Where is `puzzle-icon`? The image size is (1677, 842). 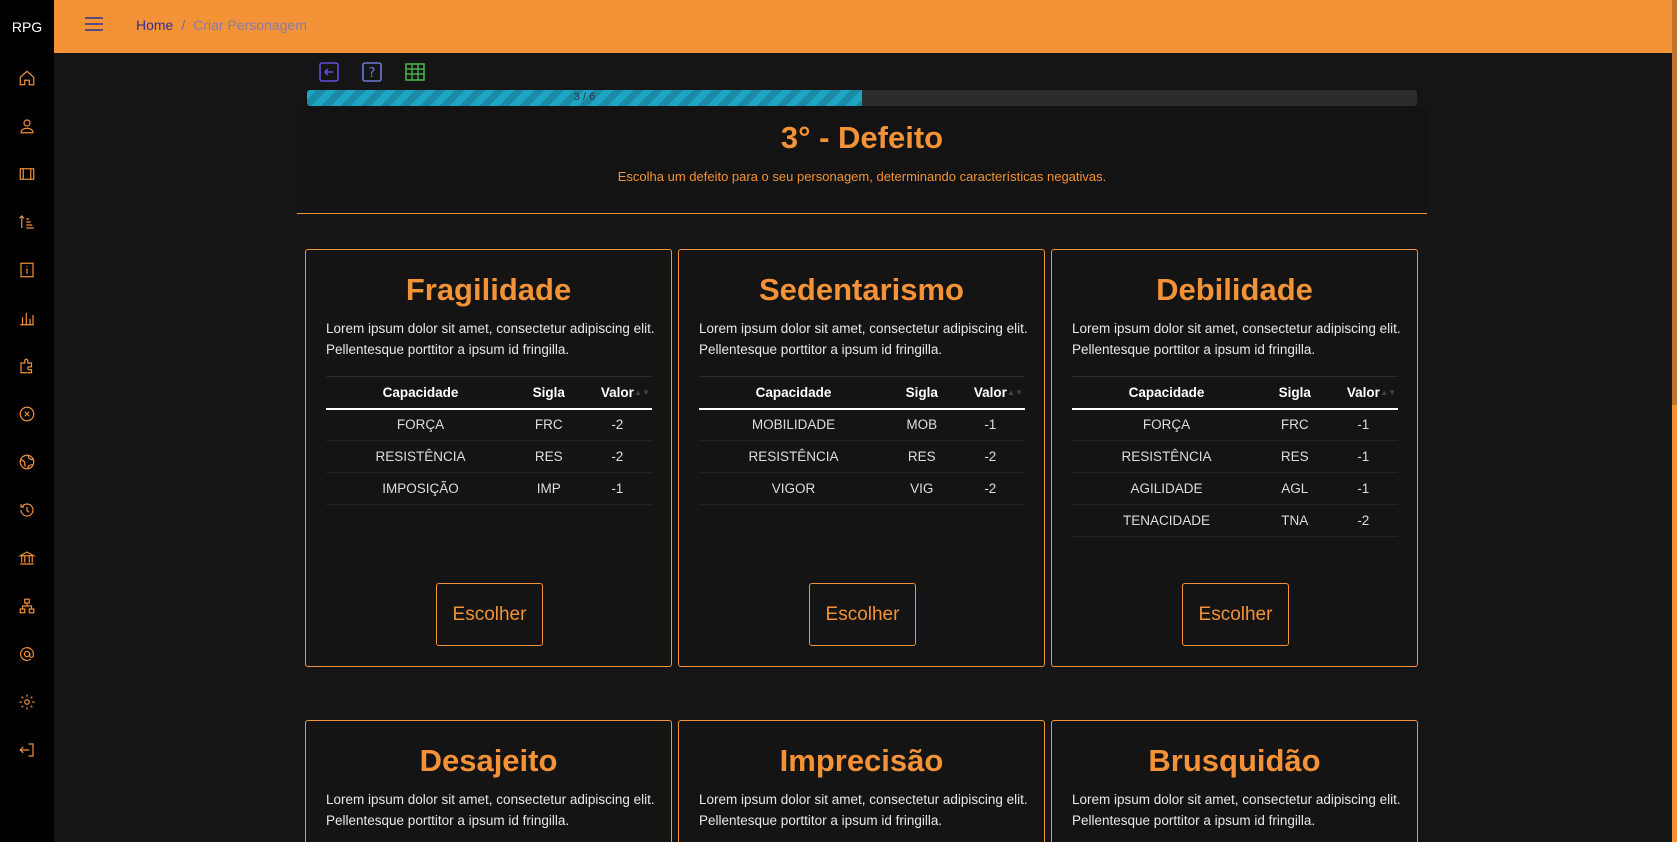 puzzle-icon is located at coordinates (27, 366).